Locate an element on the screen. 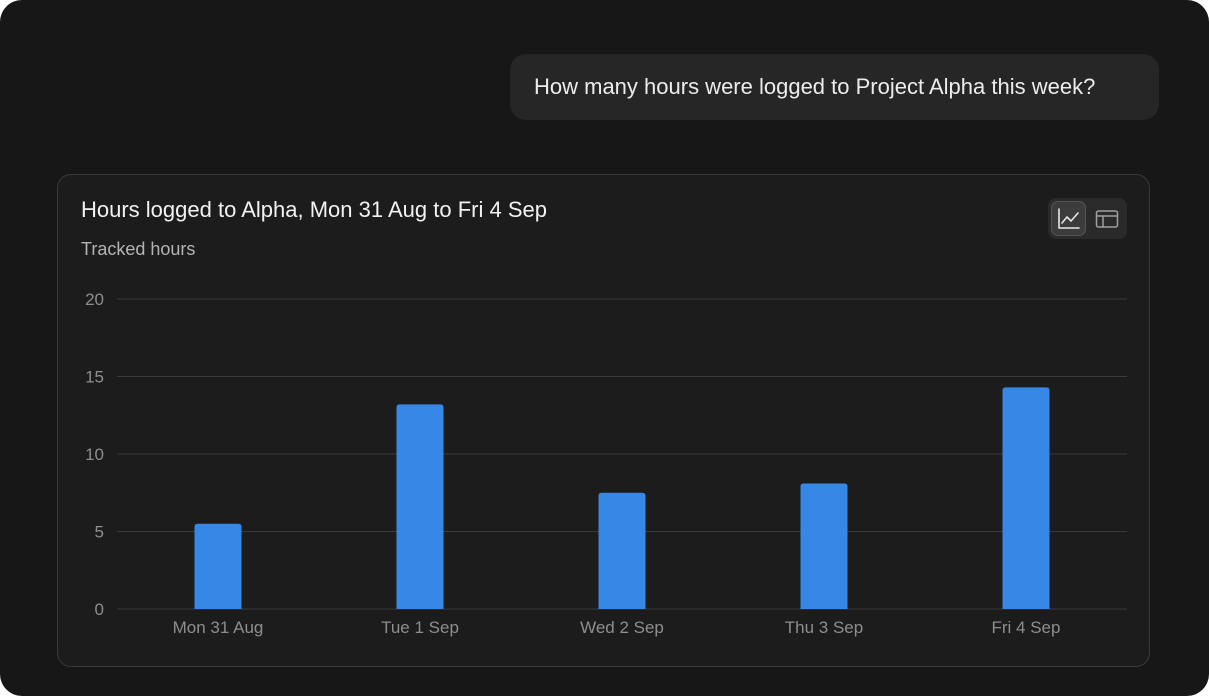  y-tick-label: 20 is located at coordinates (94, 299).